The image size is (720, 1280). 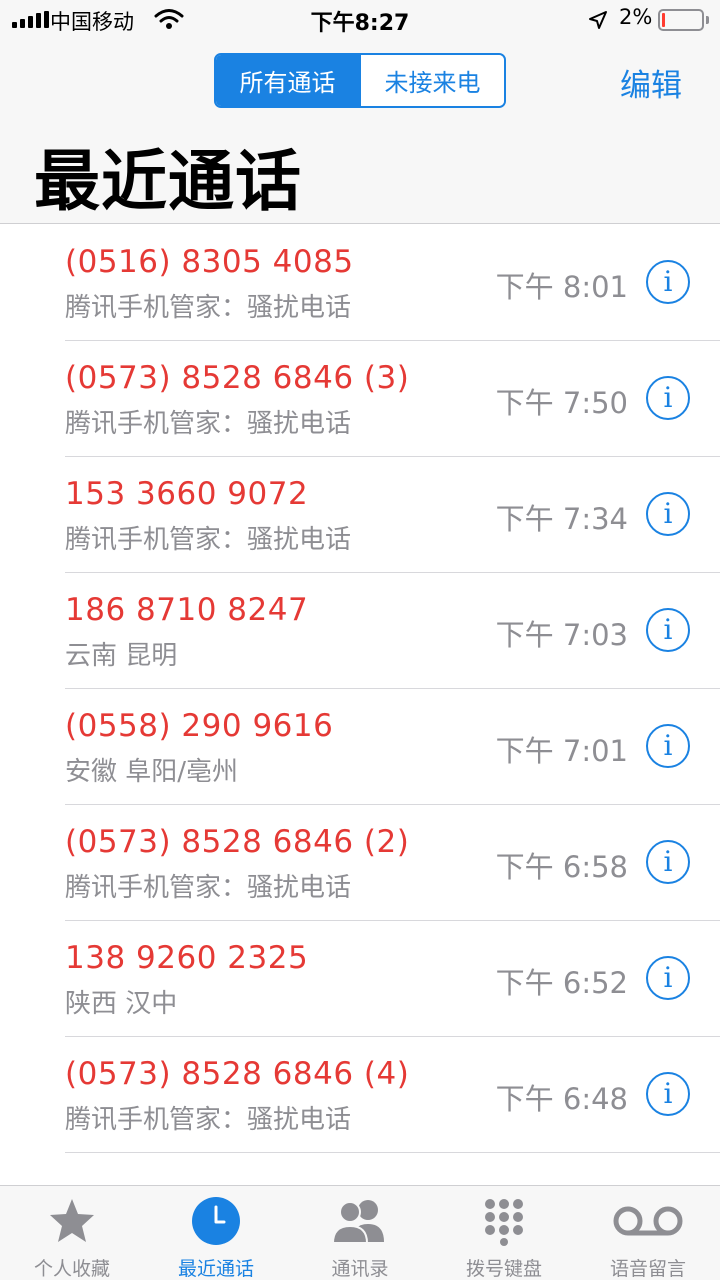 What do you see at coordinates (72, 1220) in the screenshot?
I see `star-icon` at bounding box center [72, 1220].